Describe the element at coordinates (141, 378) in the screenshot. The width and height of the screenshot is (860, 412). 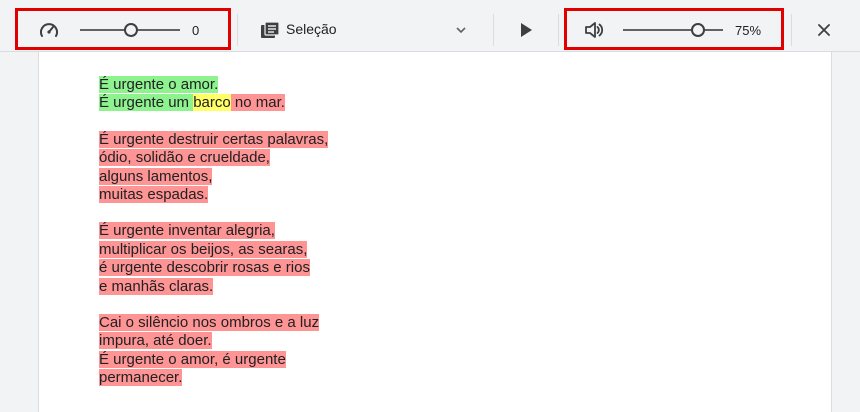
I see `pending-text-highlight: permanecer.` at that location.